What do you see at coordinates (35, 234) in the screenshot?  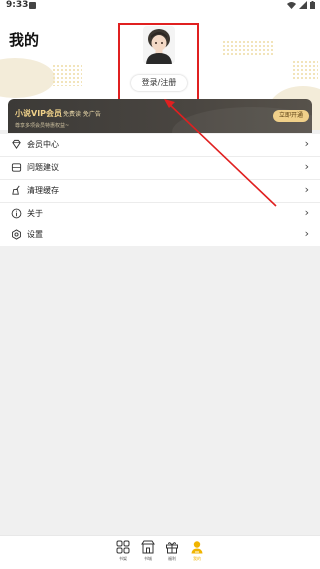 I see `menu-item-label: 设置` at bounding box center [35, 234].